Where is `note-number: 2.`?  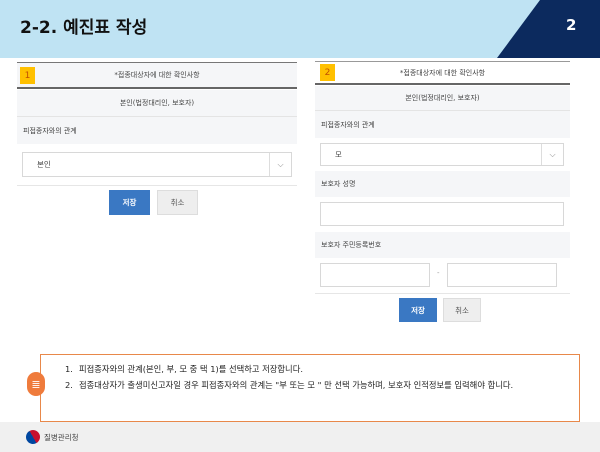 note-number: 2. is located at coordinates (69, 385).